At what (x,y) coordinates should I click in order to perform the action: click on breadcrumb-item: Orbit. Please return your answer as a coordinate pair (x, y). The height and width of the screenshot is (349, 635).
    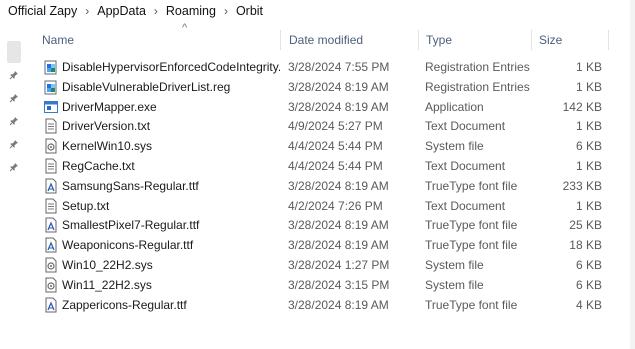
    Looking at the image, I should click on (249, 11).